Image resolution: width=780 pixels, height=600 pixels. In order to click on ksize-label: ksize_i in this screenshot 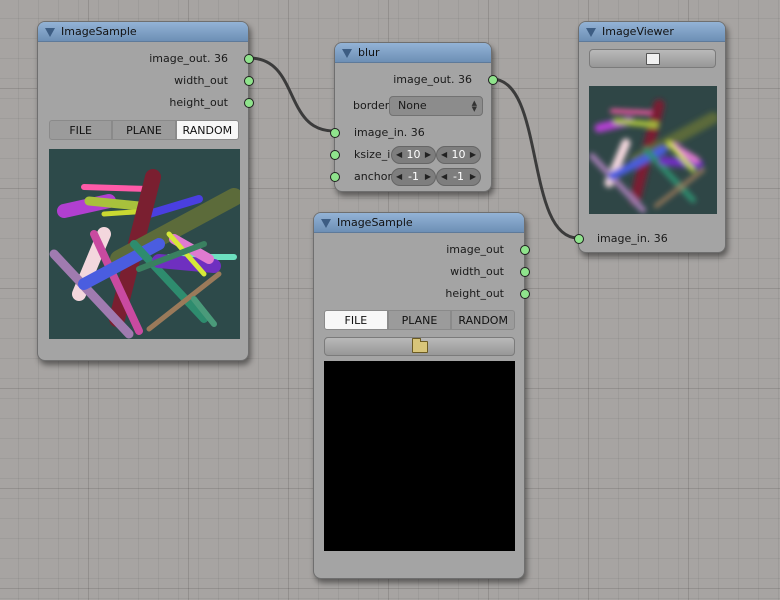, I will do `click(372, 154)`.